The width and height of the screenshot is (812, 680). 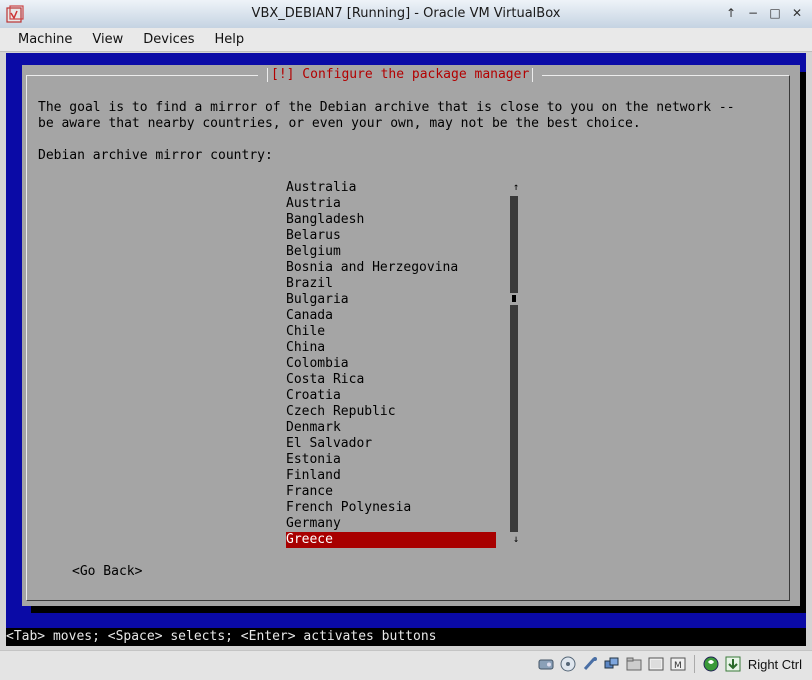 I want to click on list-item: France, so click(x=391, y=492).